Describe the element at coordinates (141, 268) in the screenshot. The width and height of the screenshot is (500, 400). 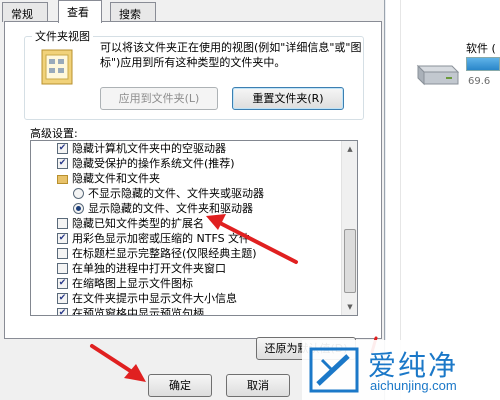
I see `list-item: 在单独的进程中打开文件夹窗口` at that location.